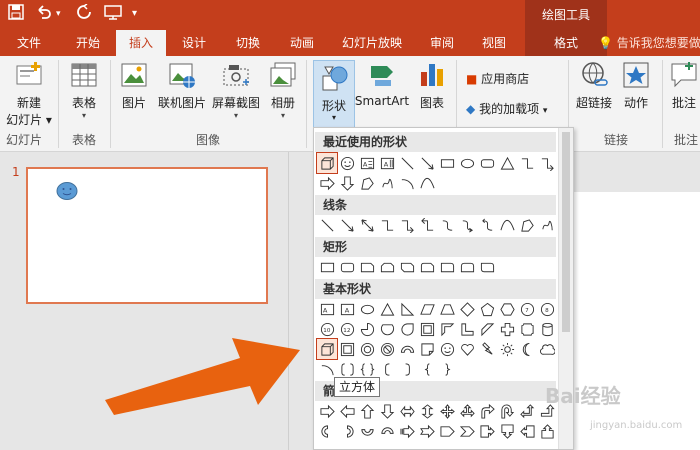 This screenshot has height=450, width=700. Describe the element at coordinates (407, 431) in the screenshot. I see `striped-right-arrow-icon` at that location.